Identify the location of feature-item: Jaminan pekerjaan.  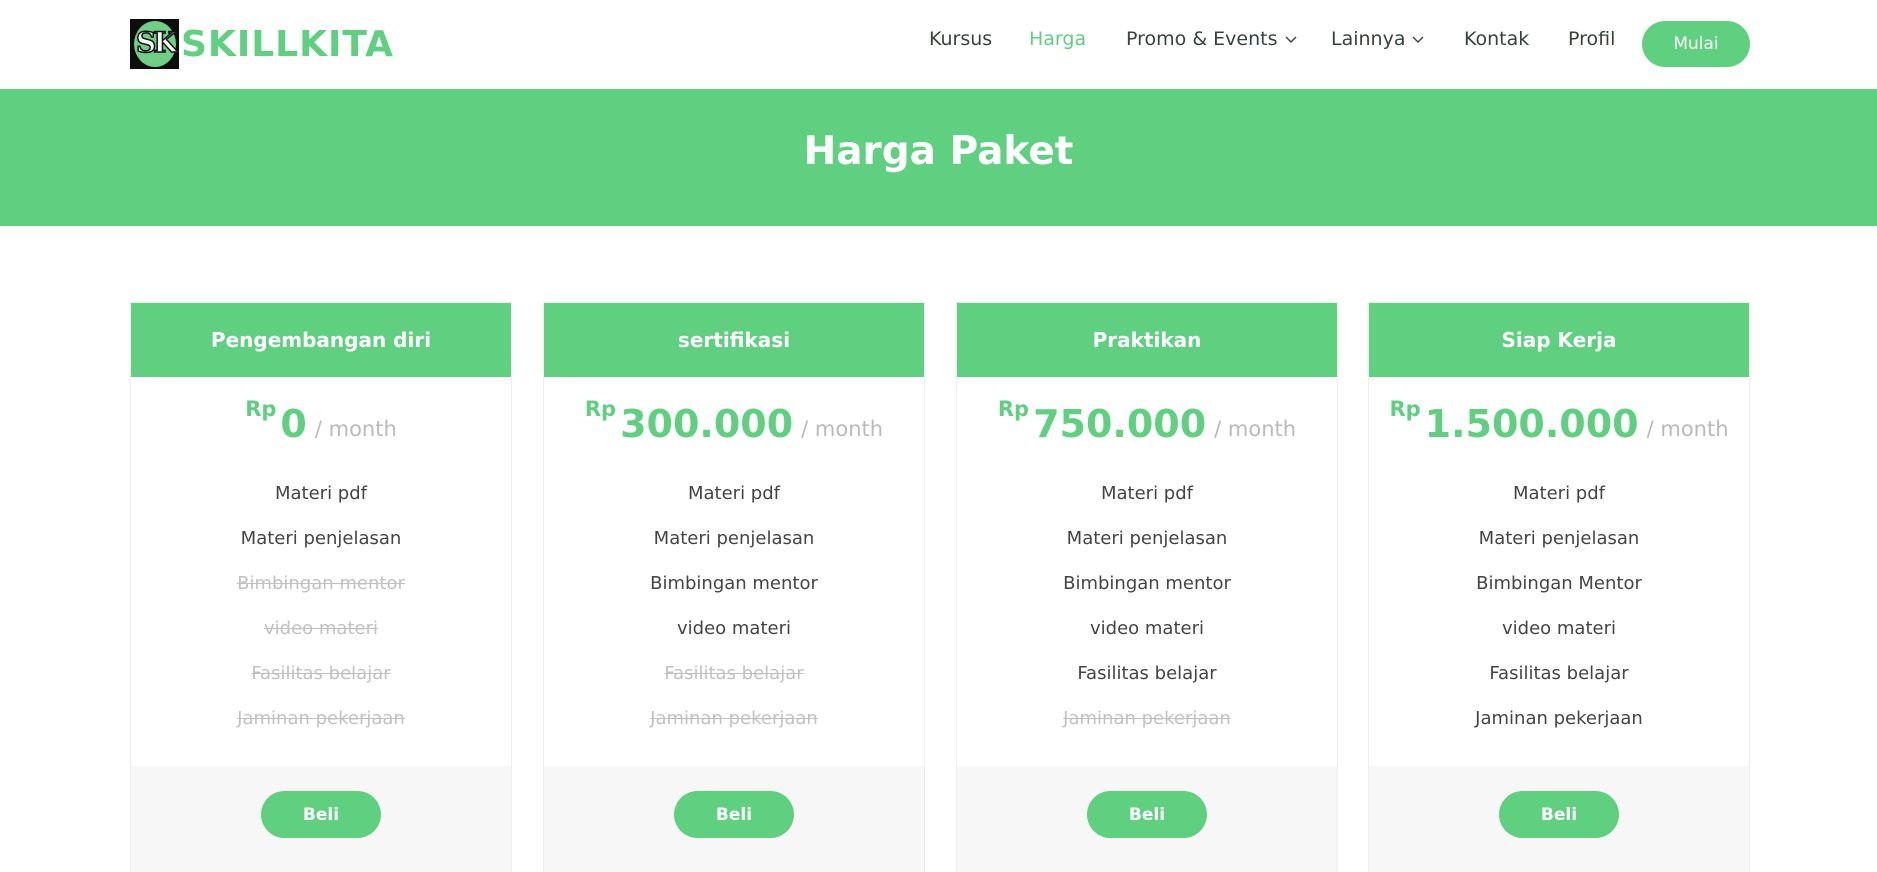
(1559, 718).